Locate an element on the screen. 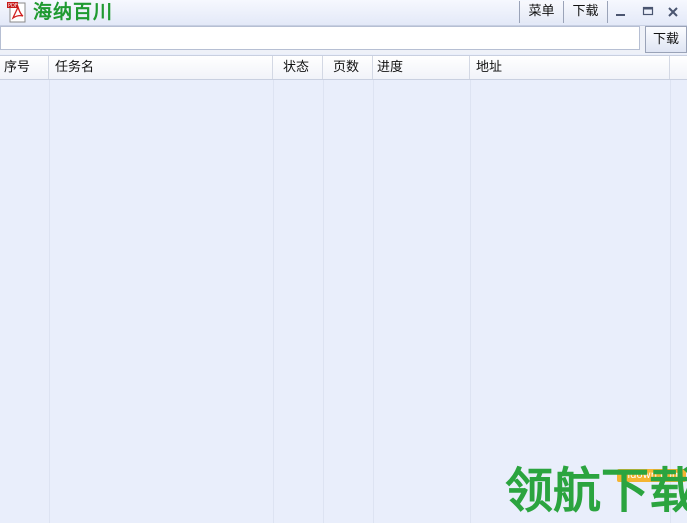 The width and height of the screenshot is (687, 523). maximize-icon is located at coordinates (648, 12).